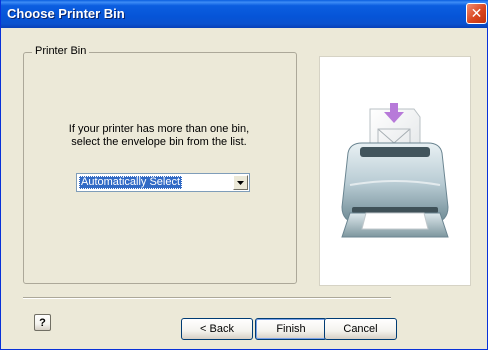 The image size is (488, 350). Describe the element at coordinates (61, 51) in the screenshot. I see `groupbox-legend: Printer Bin` at that location.